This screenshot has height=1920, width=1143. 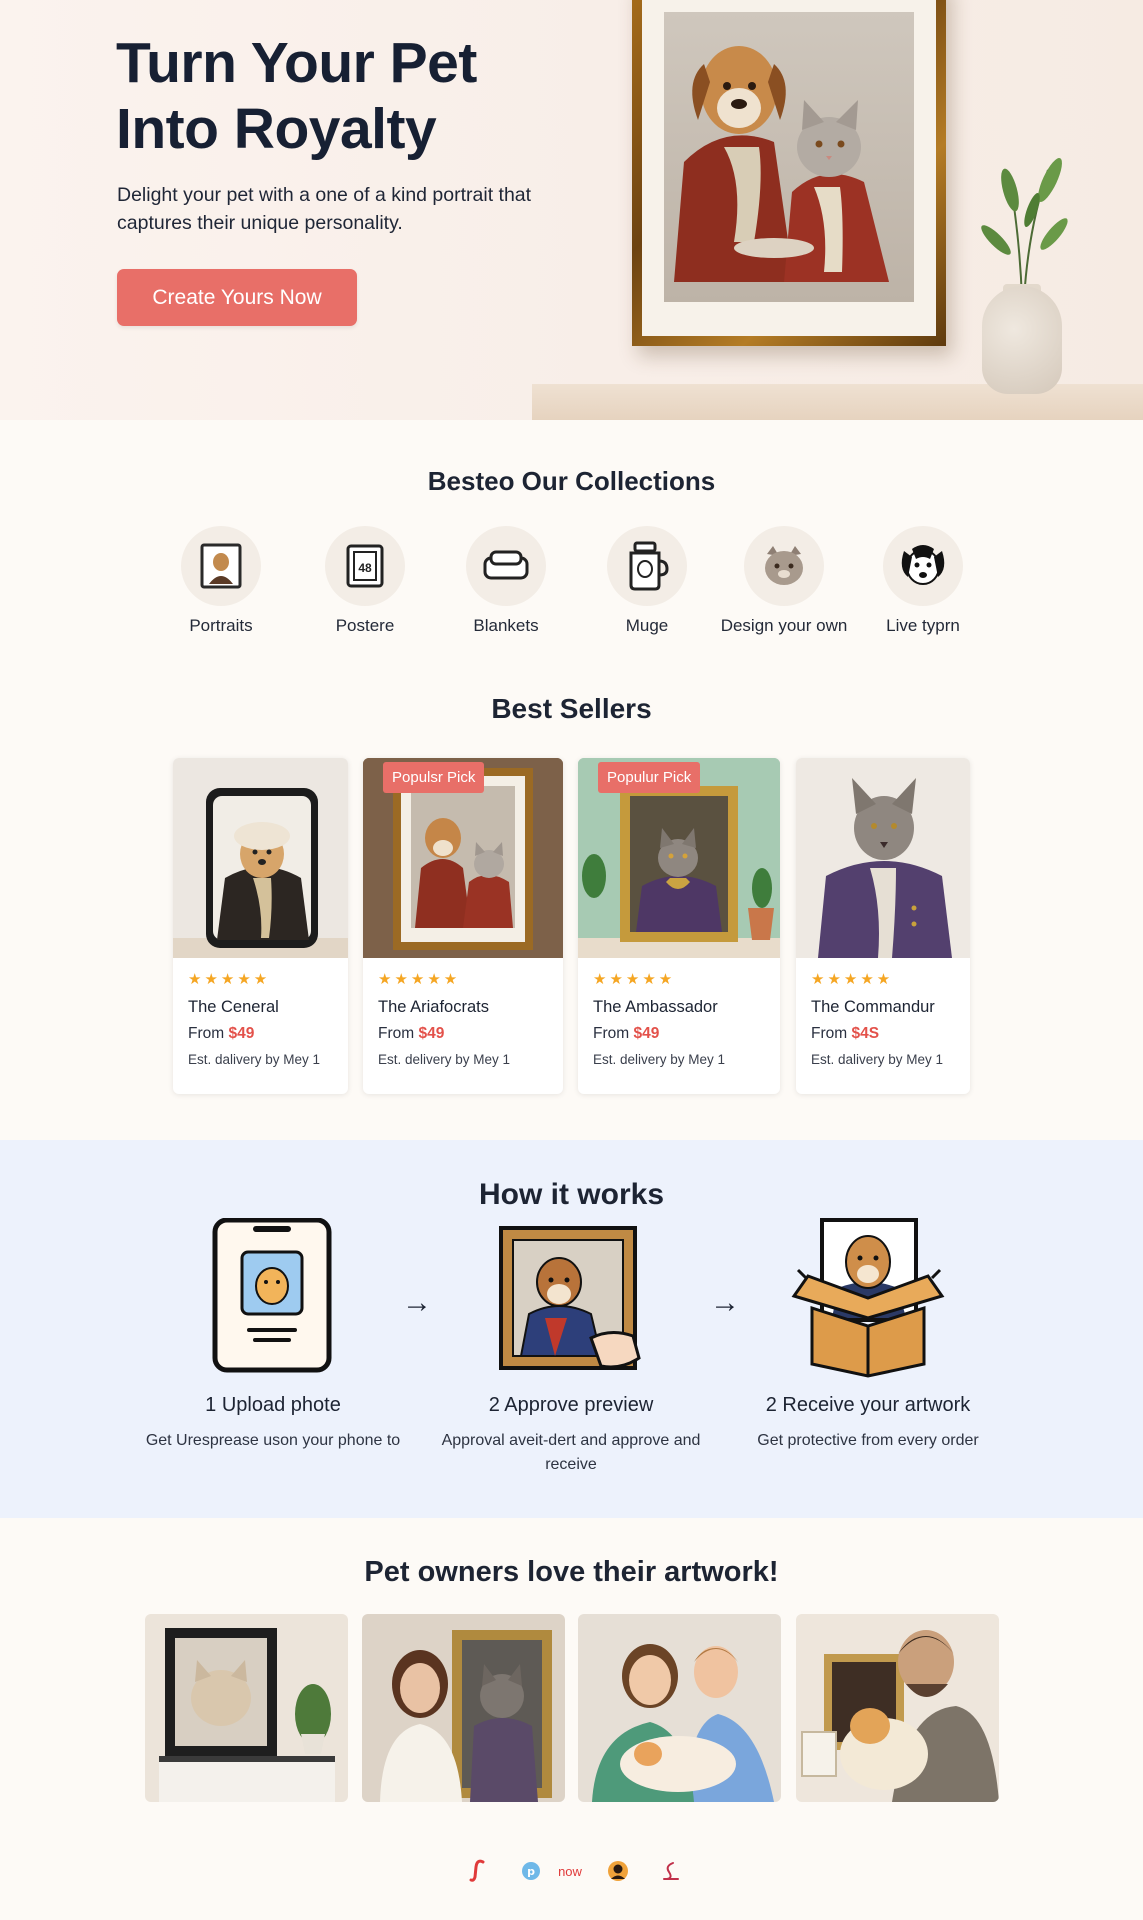 I want to click on hero-portrait-frame, so click(x=789, y=173).